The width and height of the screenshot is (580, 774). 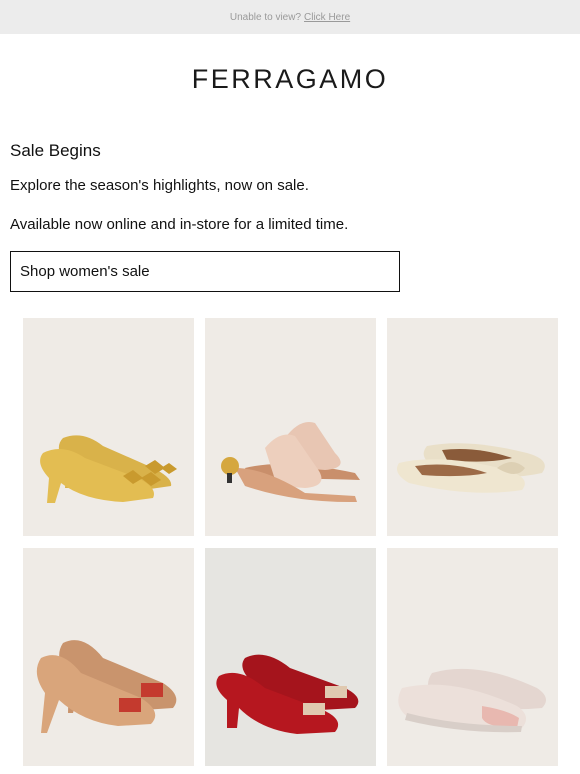 I want to click on view-online-text: Unable to view?, so click(x=265, y=17).